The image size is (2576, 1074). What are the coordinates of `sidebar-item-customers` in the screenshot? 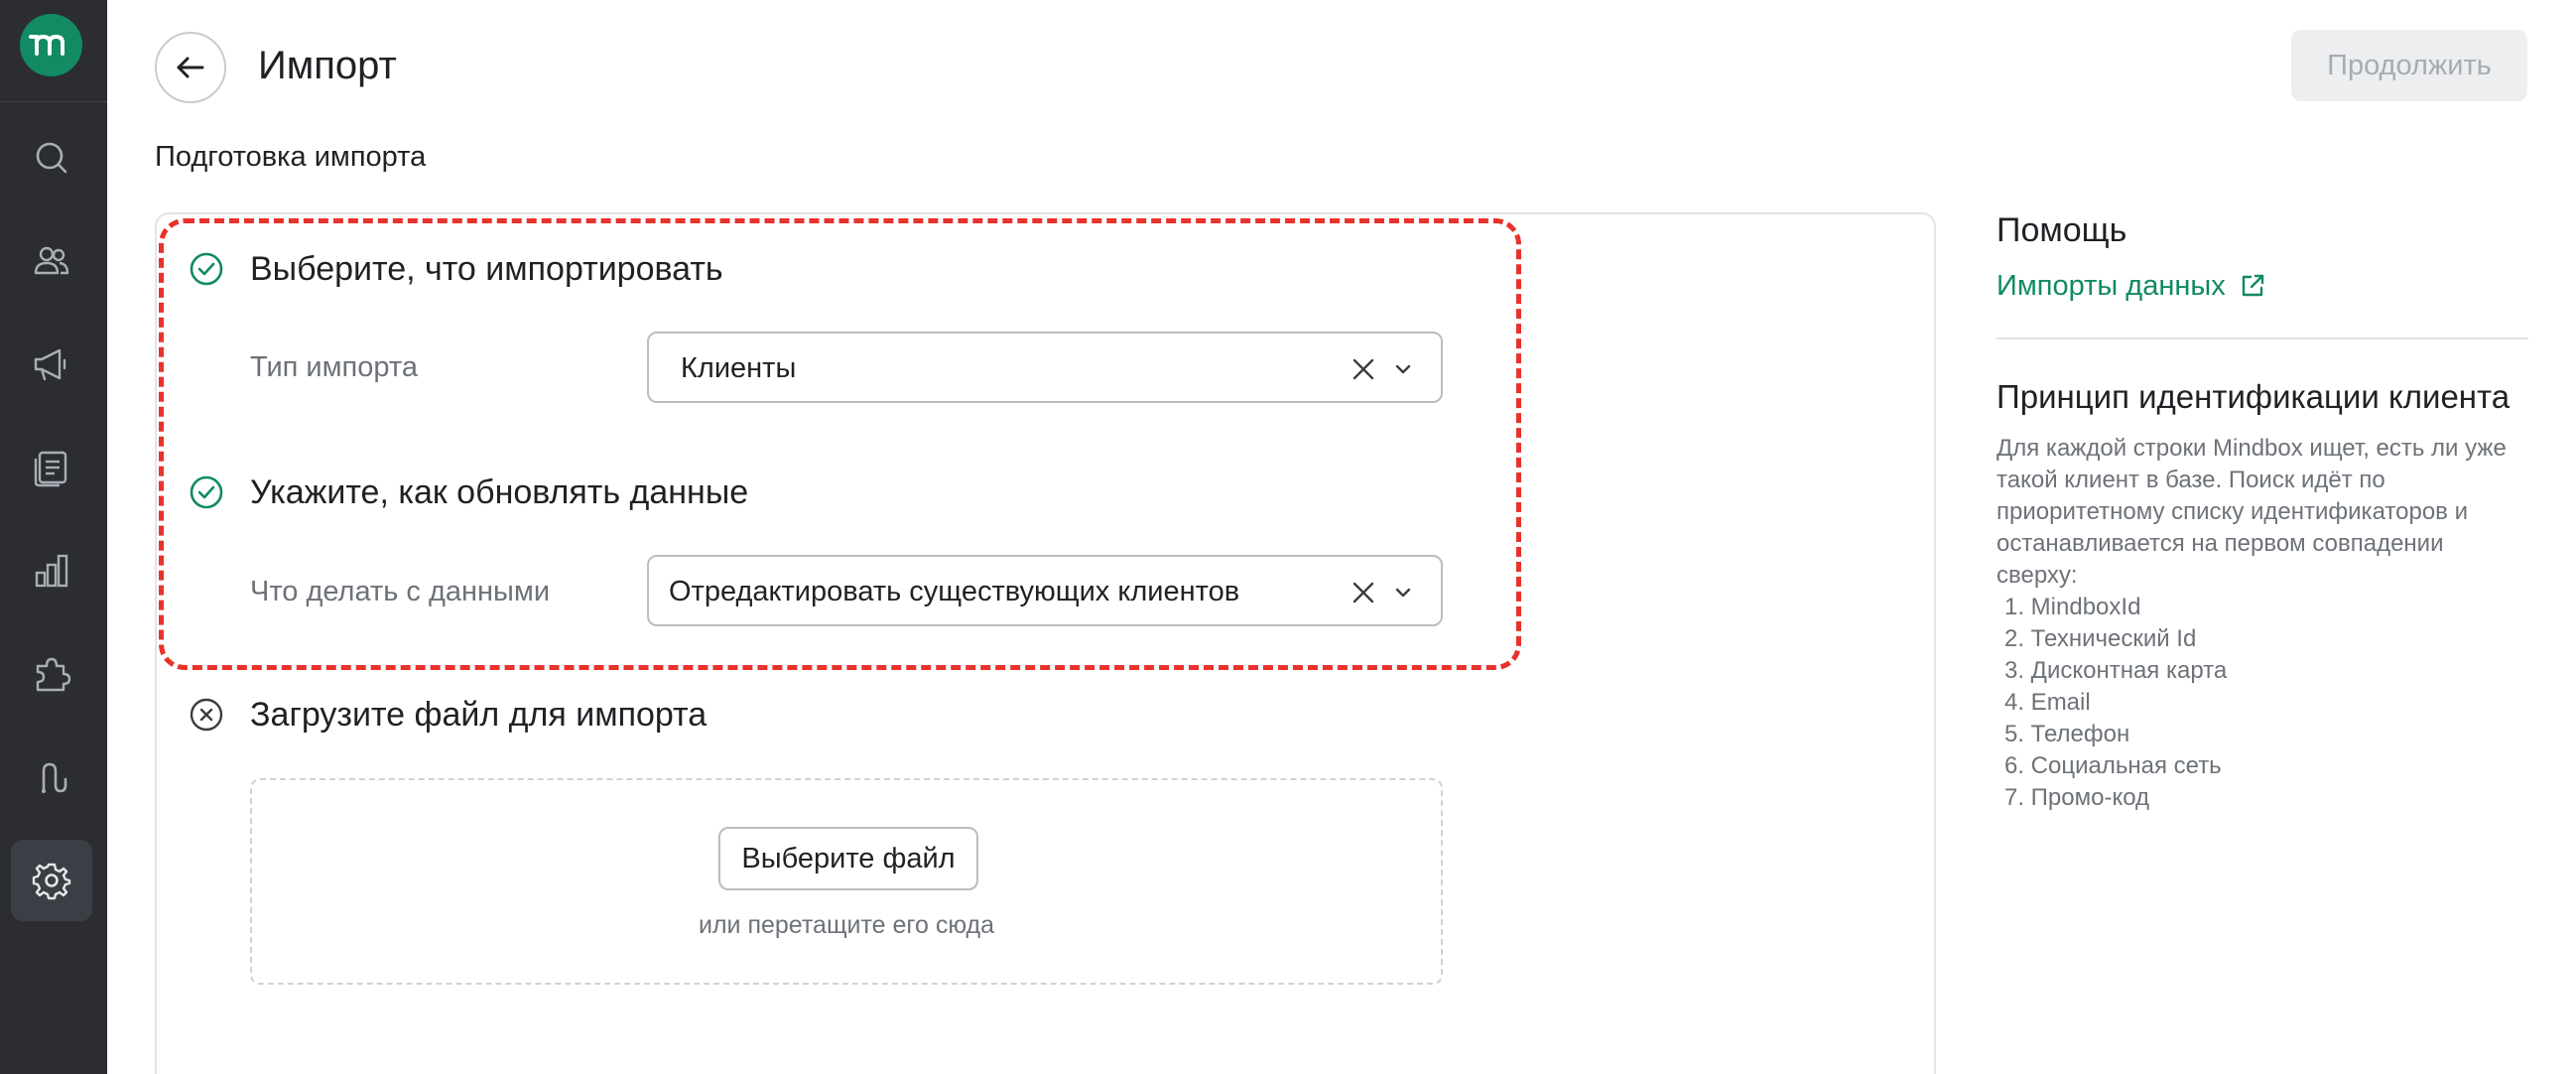 It's located at (52, 261).